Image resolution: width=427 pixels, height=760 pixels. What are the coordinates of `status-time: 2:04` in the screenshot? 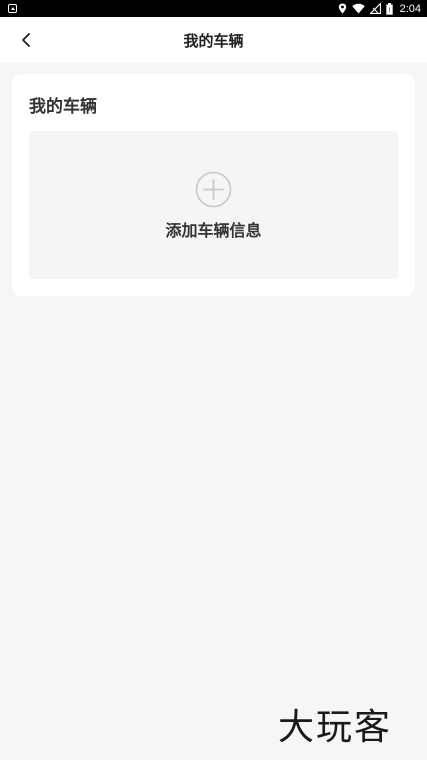 It's located at (410, 8).